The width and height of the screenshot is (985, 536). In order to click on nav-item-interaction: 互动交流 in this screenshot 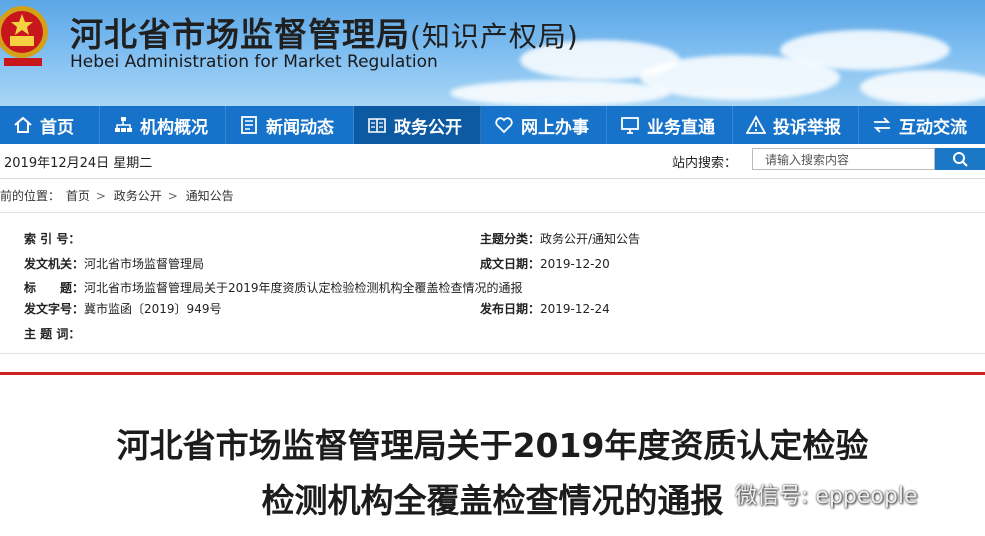, I will do `click(922, 125)`.